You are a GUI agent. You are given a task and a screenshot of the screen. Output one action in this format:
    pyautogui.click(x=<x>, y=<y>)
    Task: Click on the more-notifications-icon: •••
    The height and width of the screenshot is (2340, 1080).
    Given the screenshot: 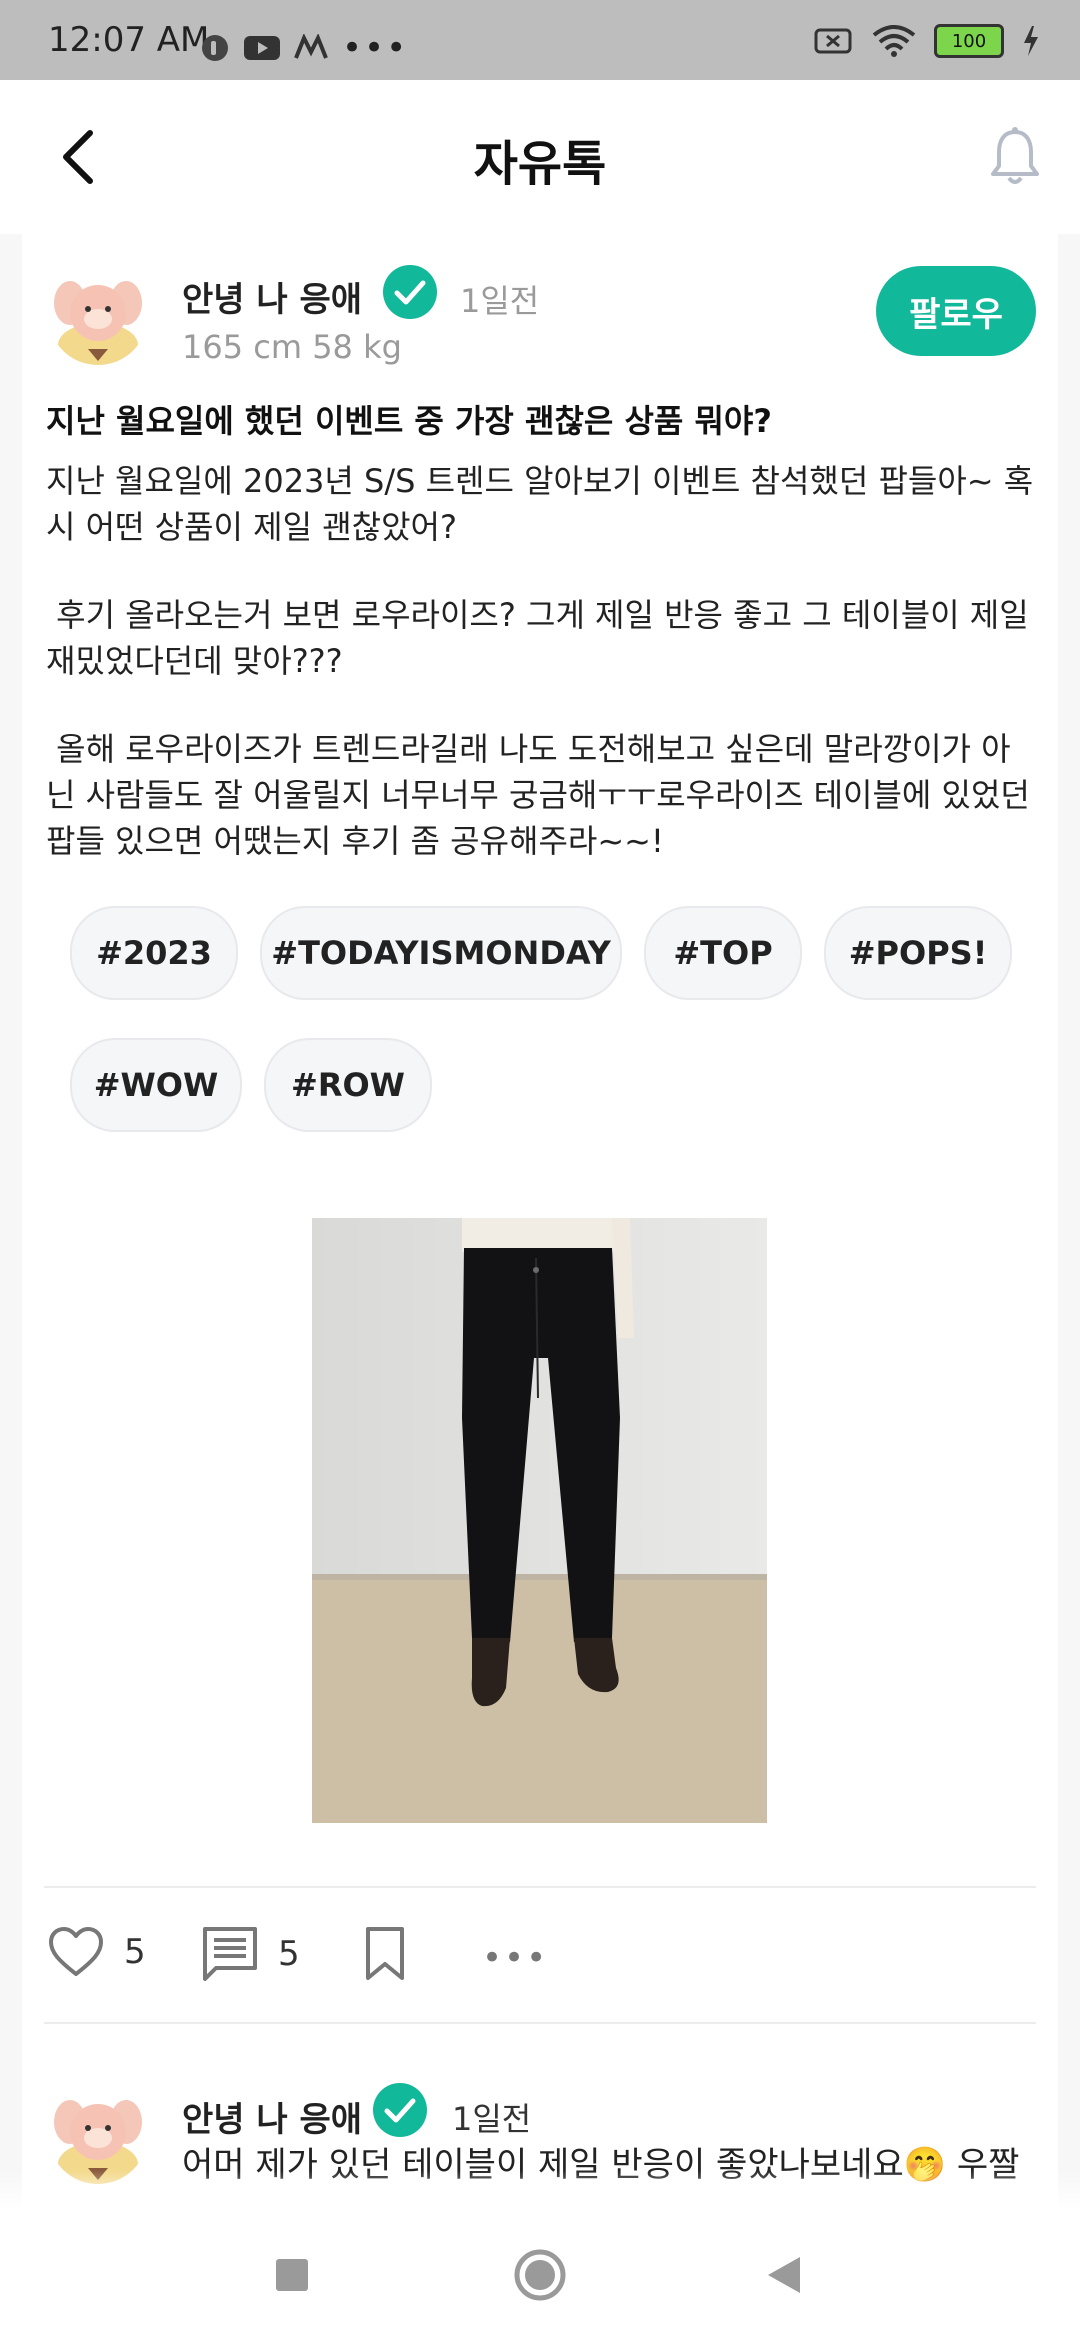 What is the action you would take?
    pyautogui.click(x=375, y=48)
    